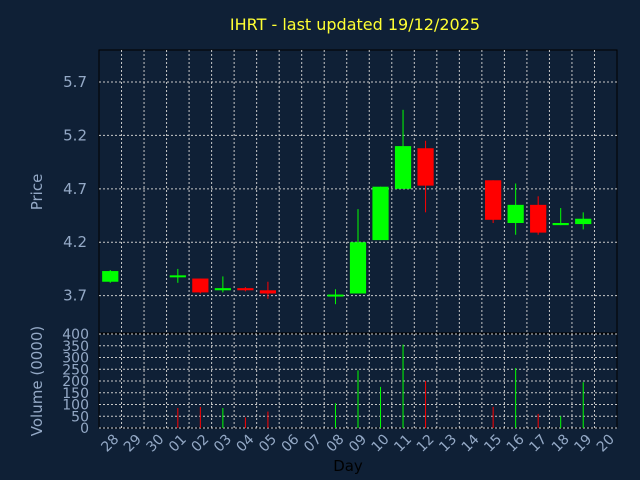  What do you see at coordinates (37, 381) in the screenshot?
I see `volume-axis-label: Volume (0000)` at bounding box center [37, 381].